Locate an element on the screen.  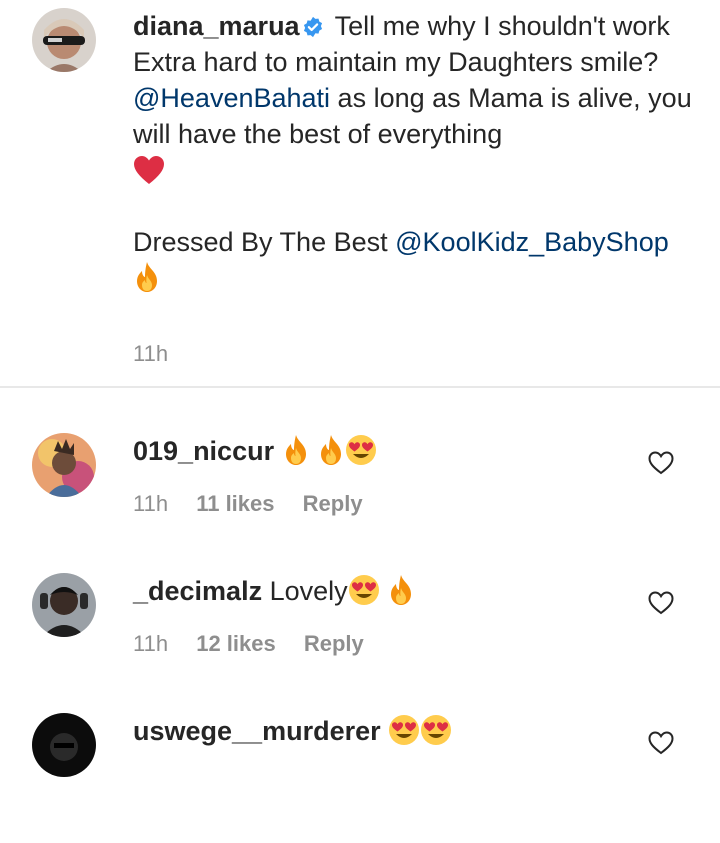
caption-line2: Dressed By The Best is located at coordinates (260, 242).